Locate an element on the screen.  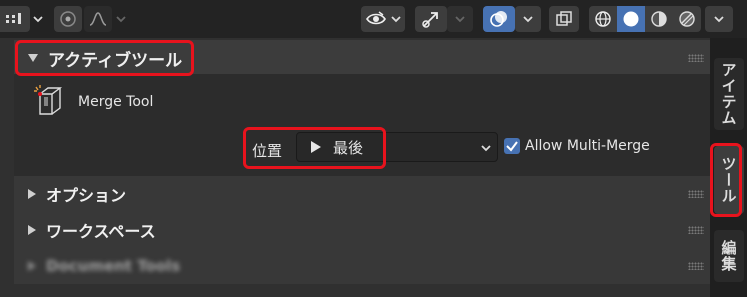
falloff-dropdown is located at coordinates (121, 19).